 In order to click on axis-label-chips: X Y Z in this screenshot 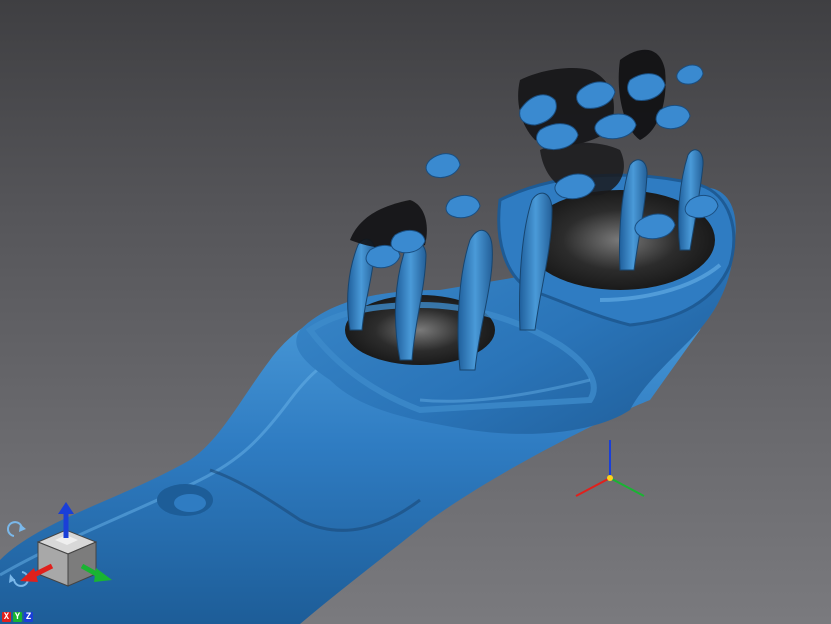, I will do `click(17, 617)`.